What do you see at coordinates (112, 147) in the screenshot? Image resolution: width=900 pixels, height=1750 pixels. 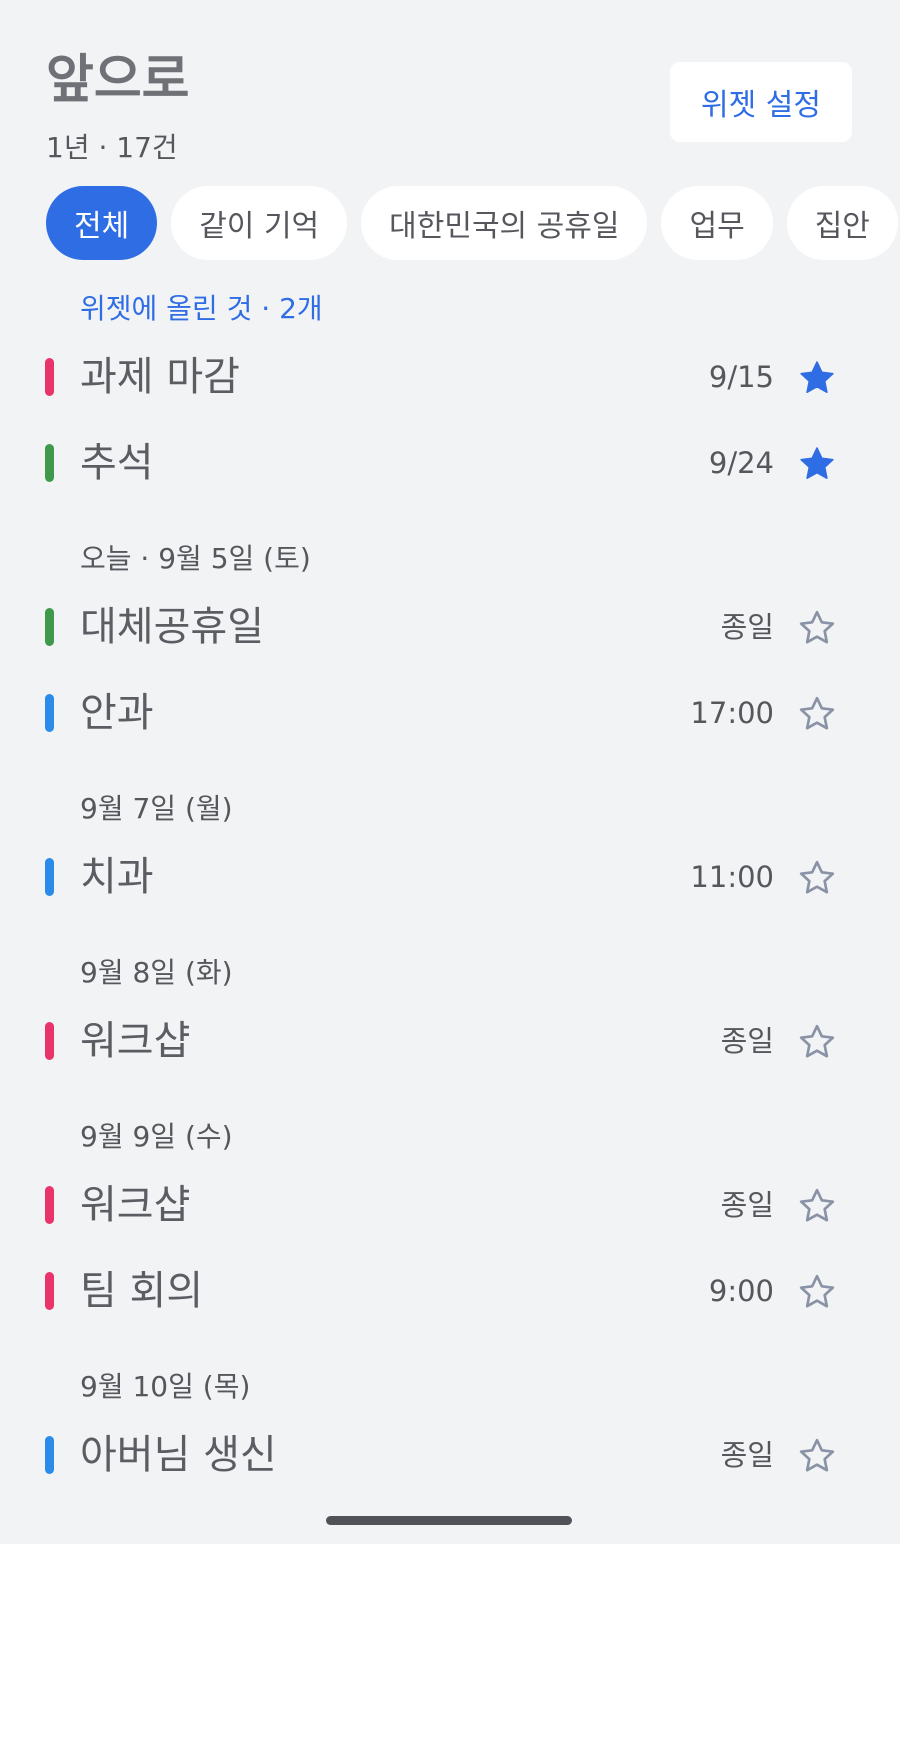 I see `page-subtitle: 1년 · 17건` at bounding box center [112, 147].